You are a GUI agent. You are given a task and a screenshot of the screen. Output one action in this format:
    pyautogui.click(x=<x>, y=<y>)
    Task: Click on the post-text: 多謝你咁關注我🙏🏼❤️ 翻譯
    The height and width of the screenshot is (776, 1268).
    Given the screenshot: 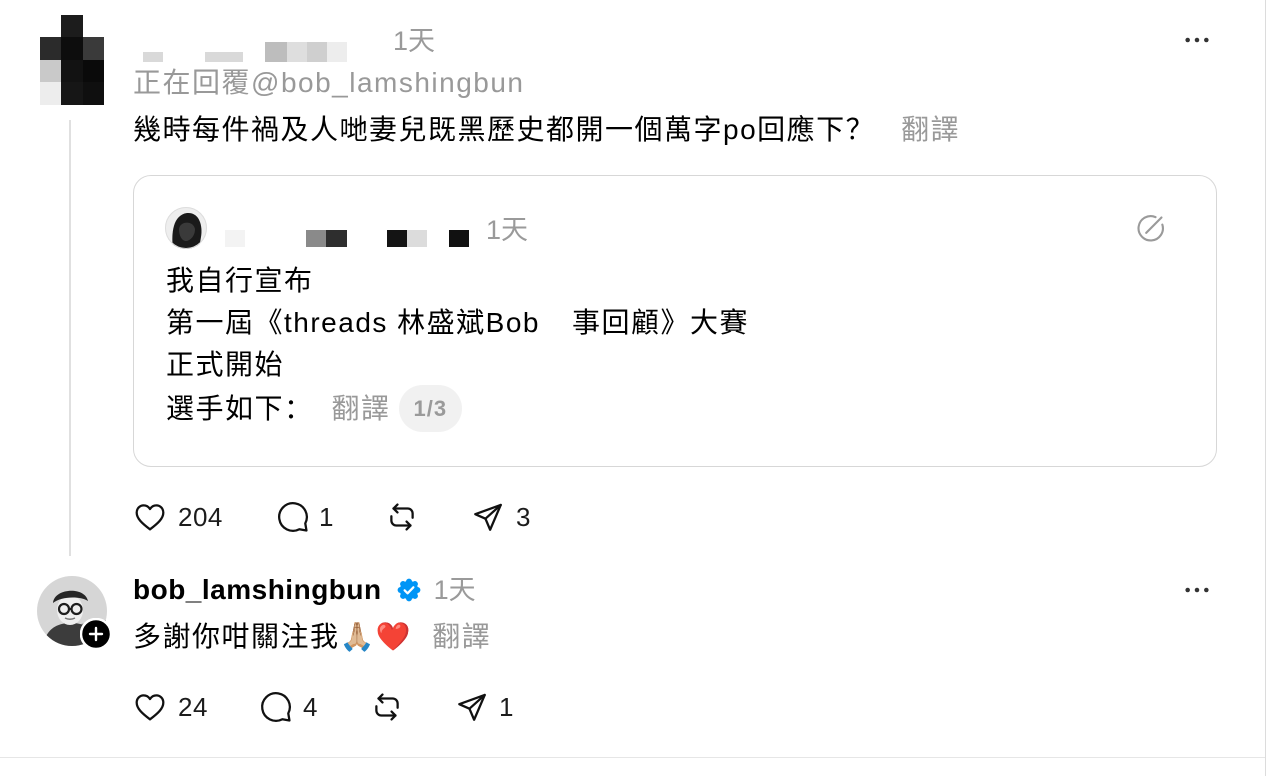 What is the action you would take?
    pyautogui.click(x=312, y=637)
    